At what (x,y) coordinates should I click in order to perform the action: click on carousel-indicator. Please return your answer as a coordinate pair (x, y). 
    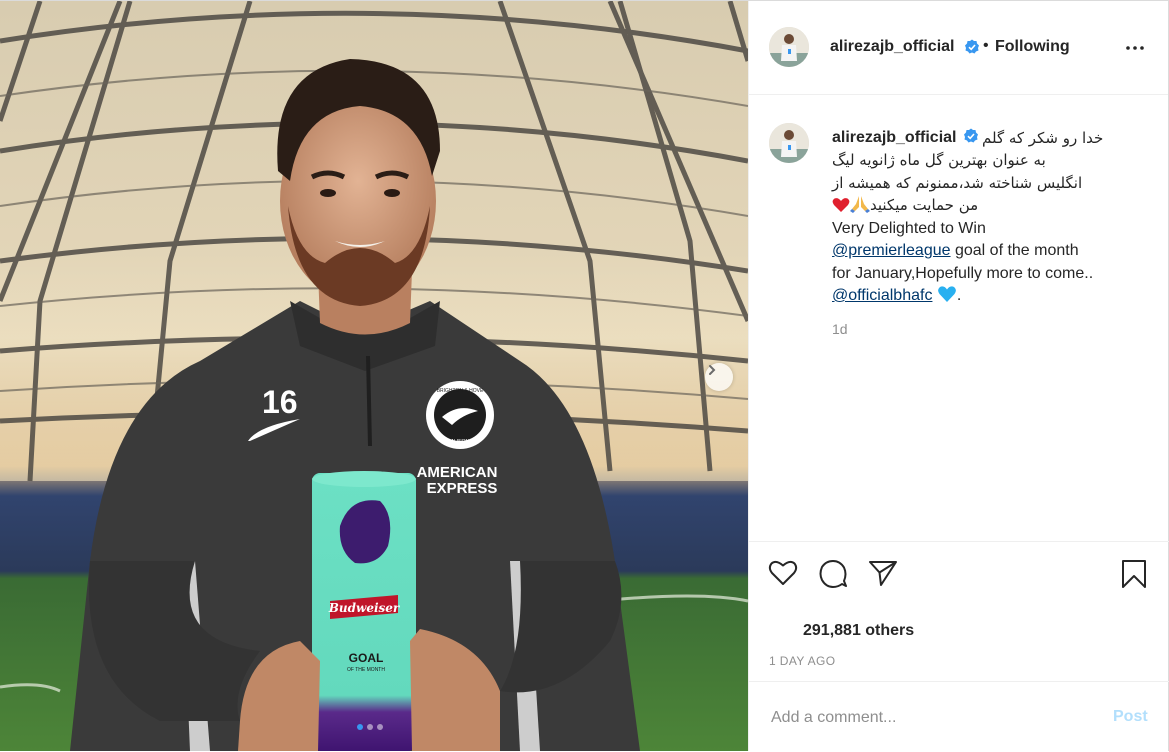
    Looking at the image, I should click on (370, 727).